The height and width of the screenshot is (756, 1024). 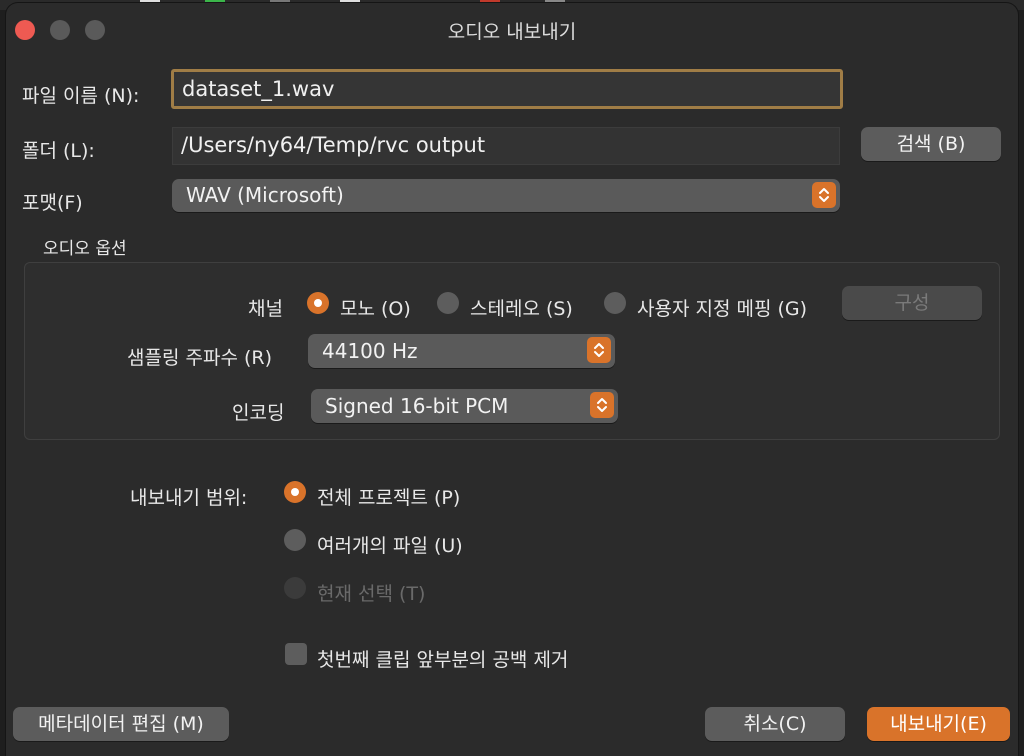 I want to click on browse-button: 검색 (B), so click(x=931, y=144).